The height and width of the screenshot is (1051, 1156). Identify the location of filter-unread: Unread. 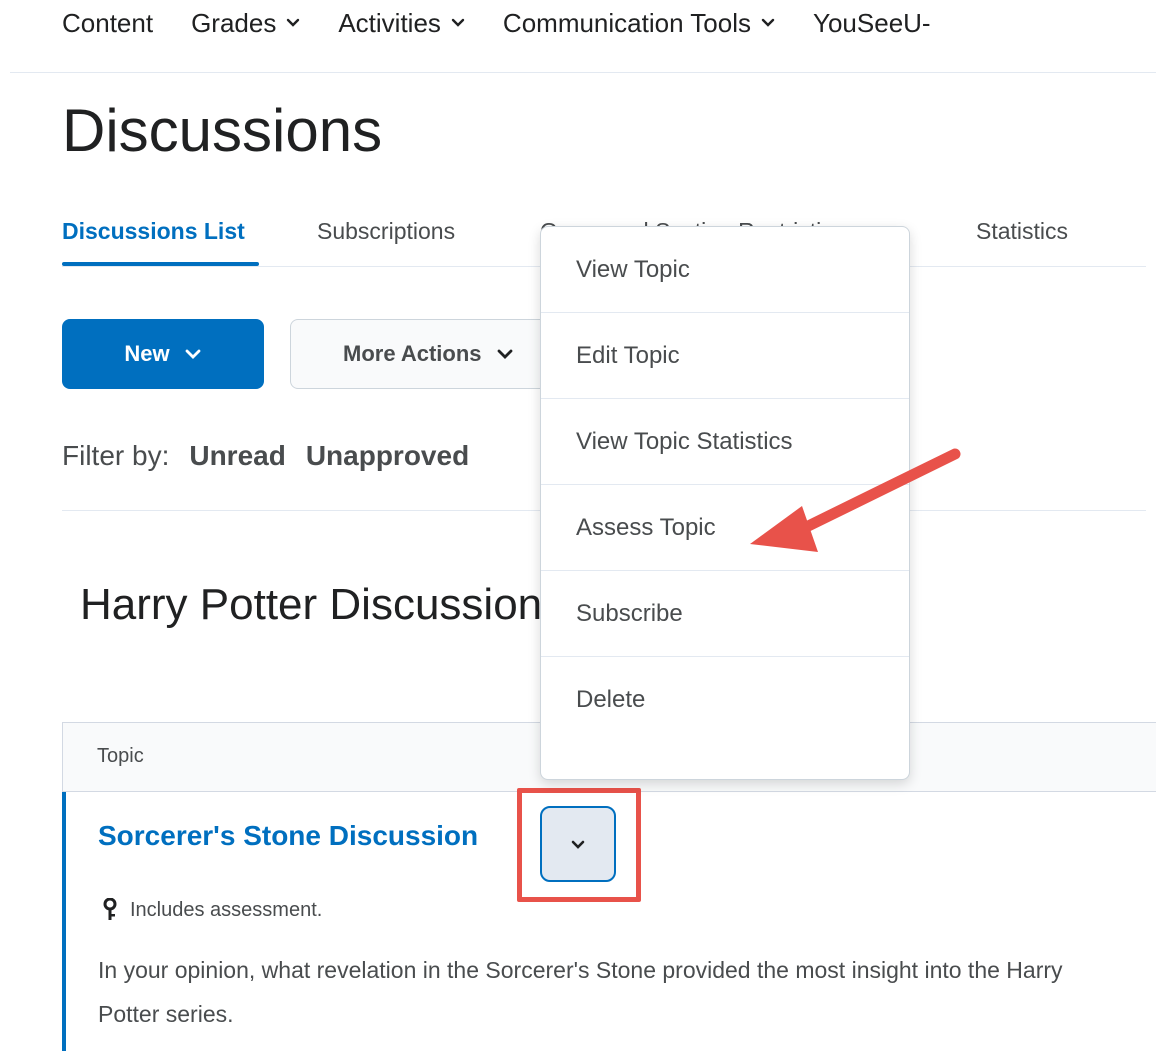
(237, 456).